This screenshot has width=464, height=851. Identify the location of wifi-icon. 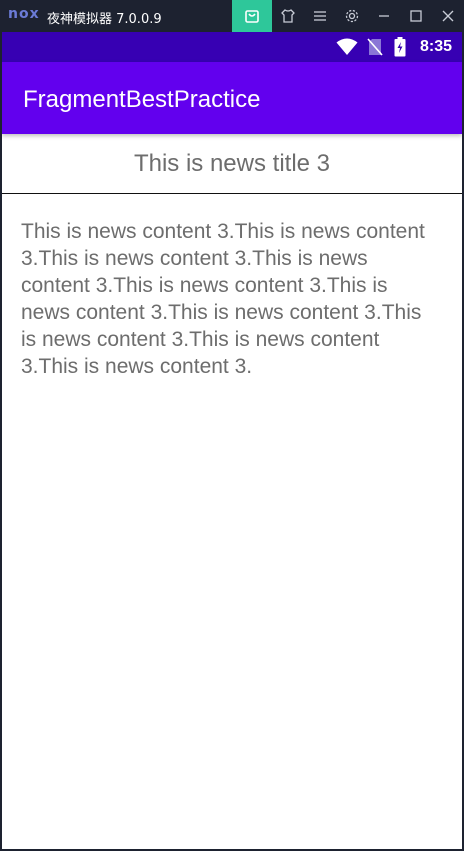
(347, 46).